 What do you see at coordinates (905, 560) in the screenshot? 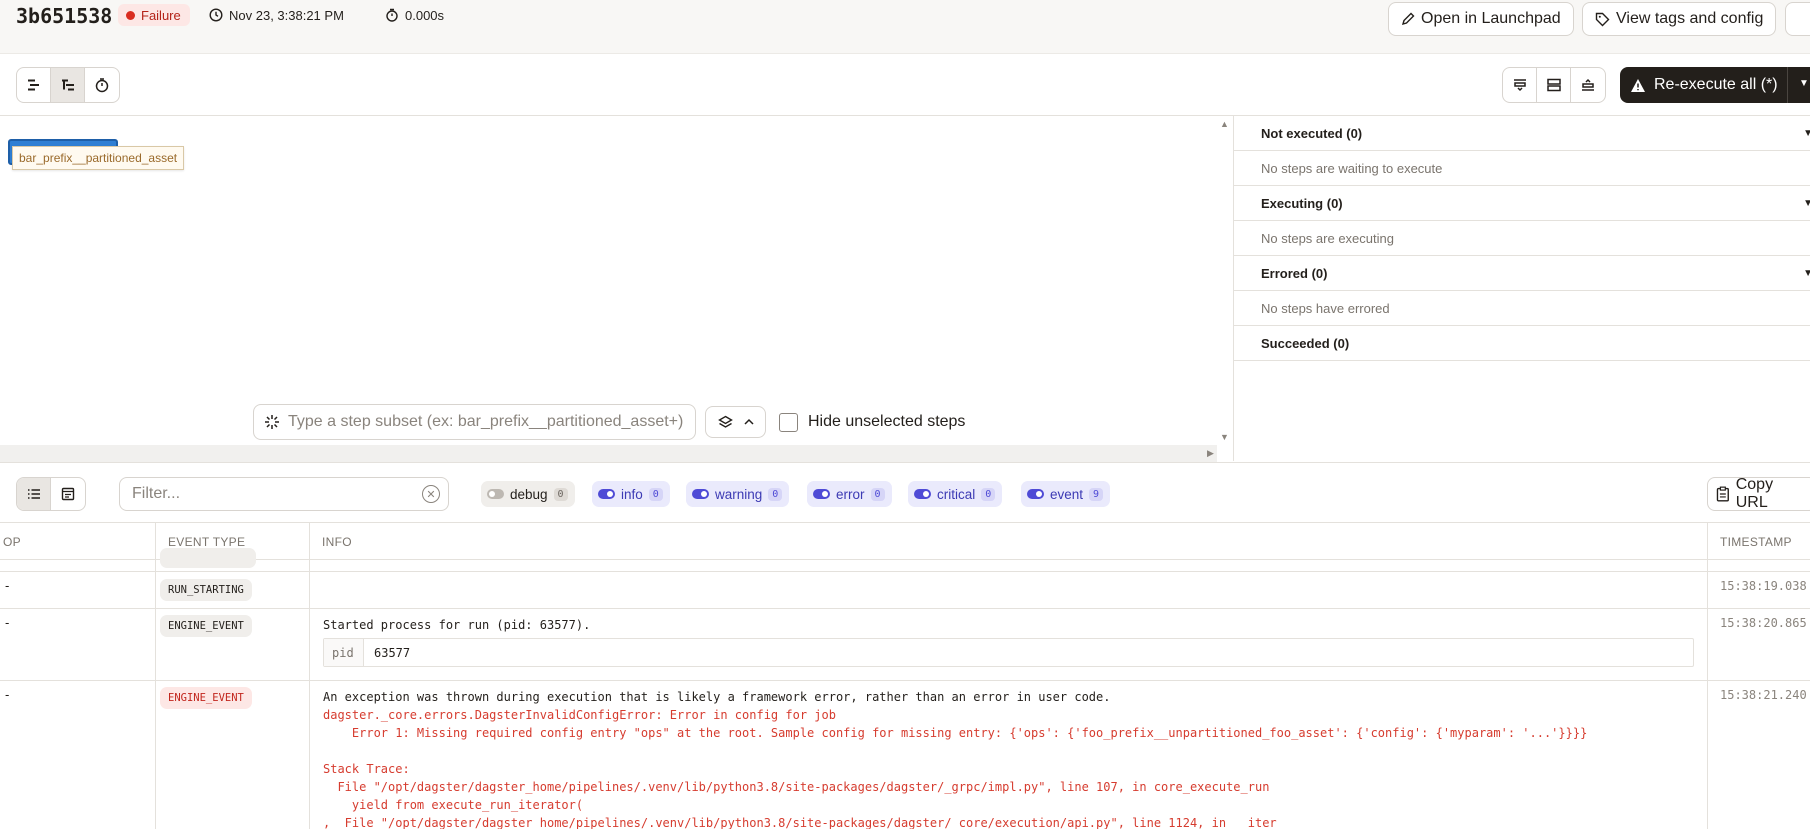
I see `table-row` at bounding box center [905, 560].